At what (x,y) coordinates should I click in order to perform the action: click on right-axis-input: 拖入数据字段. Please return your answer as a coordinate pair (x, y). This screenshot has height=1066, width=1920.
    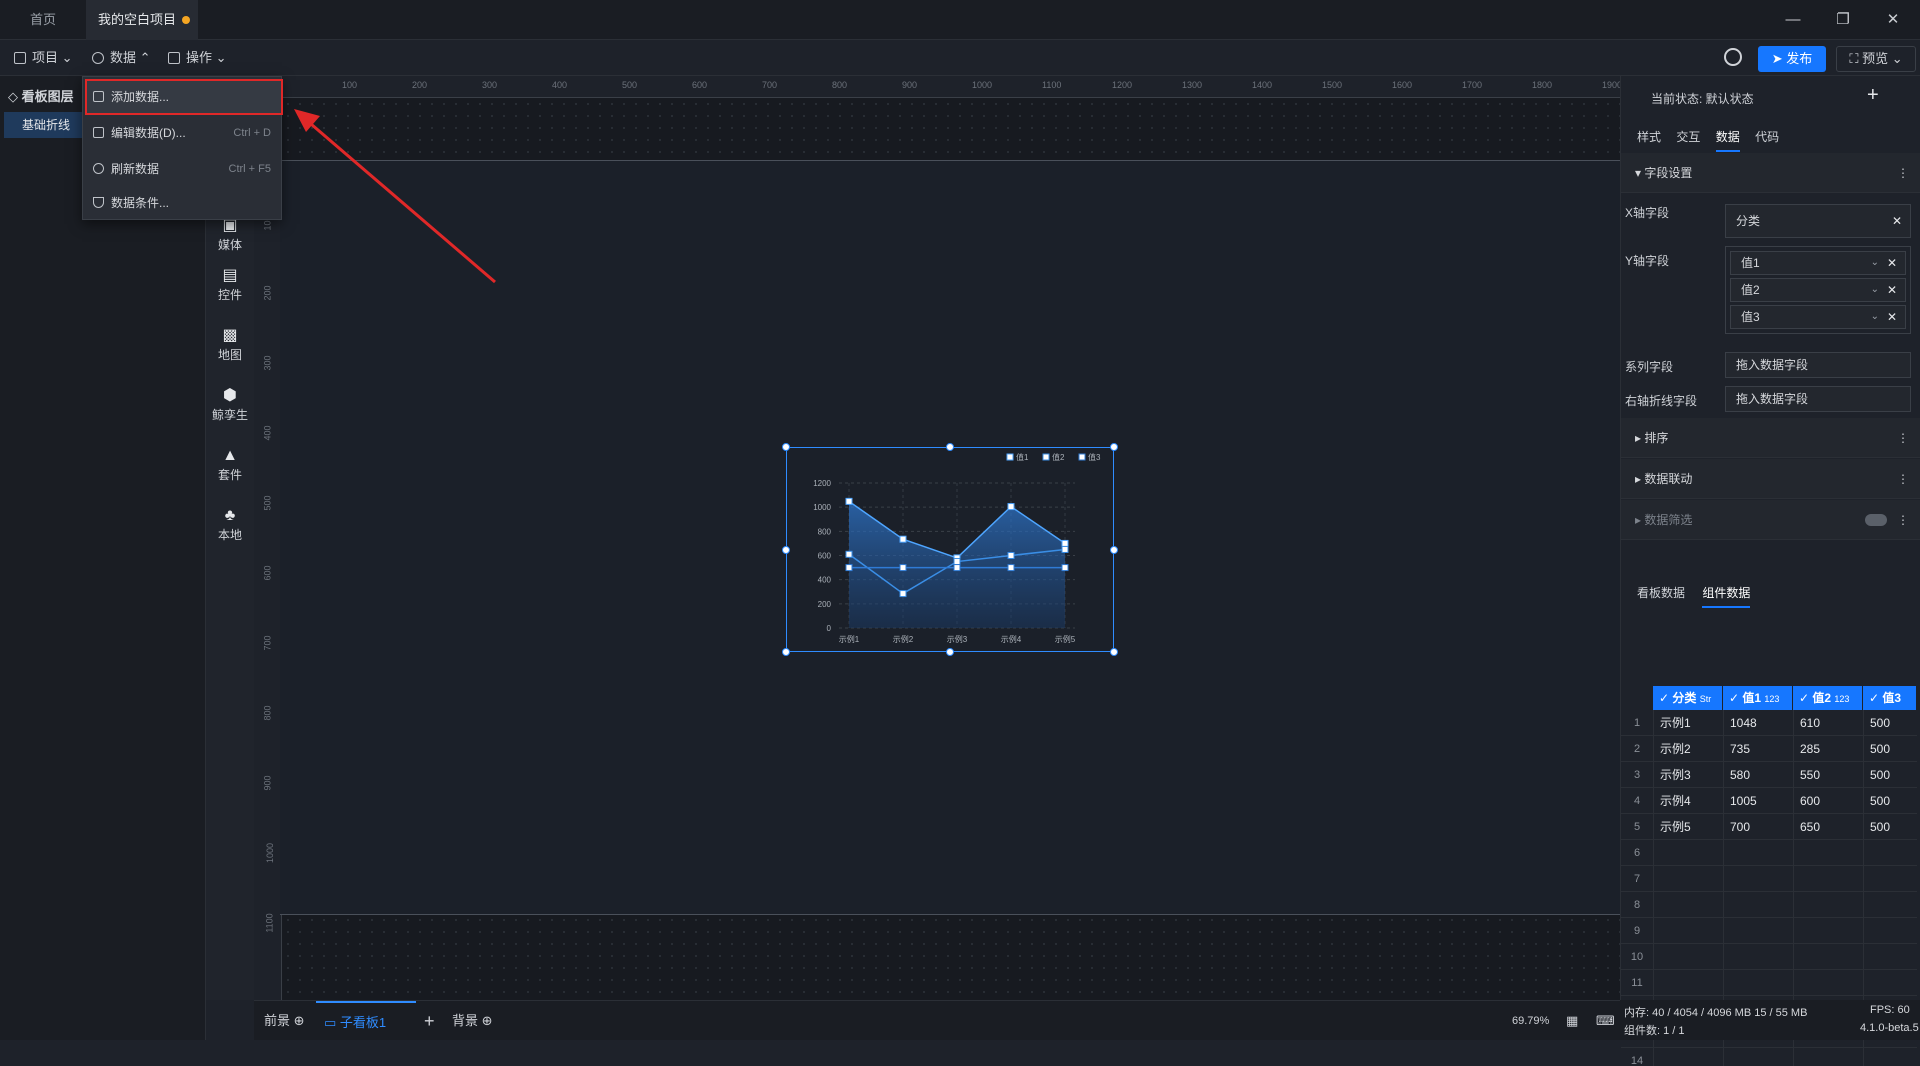
    Looking at the image, I should click on (1818, 399).